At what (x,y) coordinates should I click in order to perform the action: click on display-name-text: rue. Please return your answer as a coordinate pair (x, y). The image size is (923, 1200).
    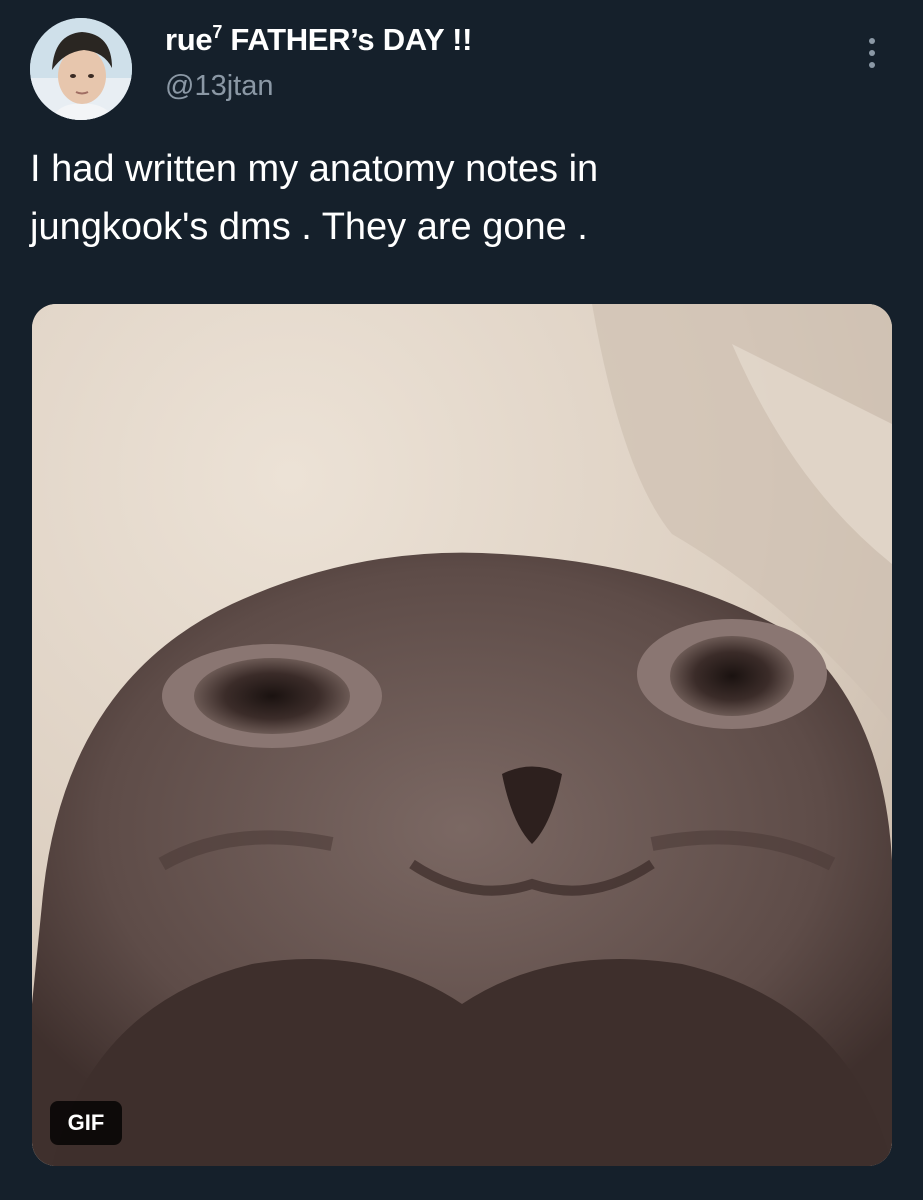
    Looking at the image, I should click on (189, 39).